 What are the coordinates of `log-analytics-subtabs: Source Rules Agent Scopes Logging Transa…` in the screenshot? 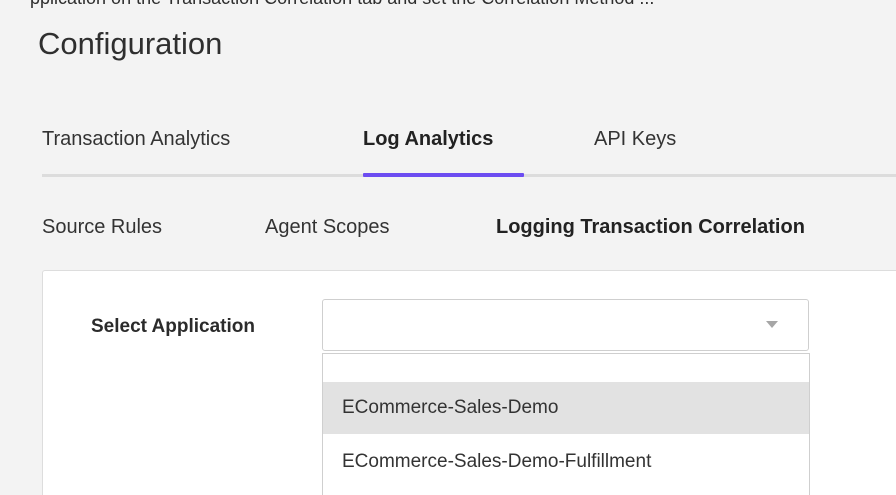 It's located at (448, 225).